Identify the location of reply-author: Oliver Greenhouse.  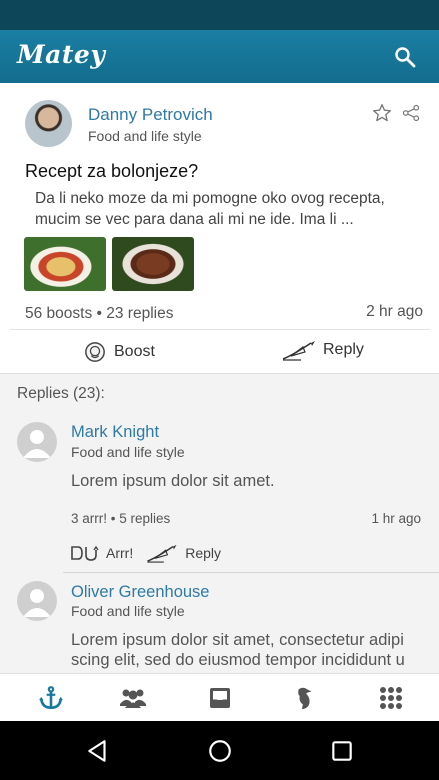
(140, 592).